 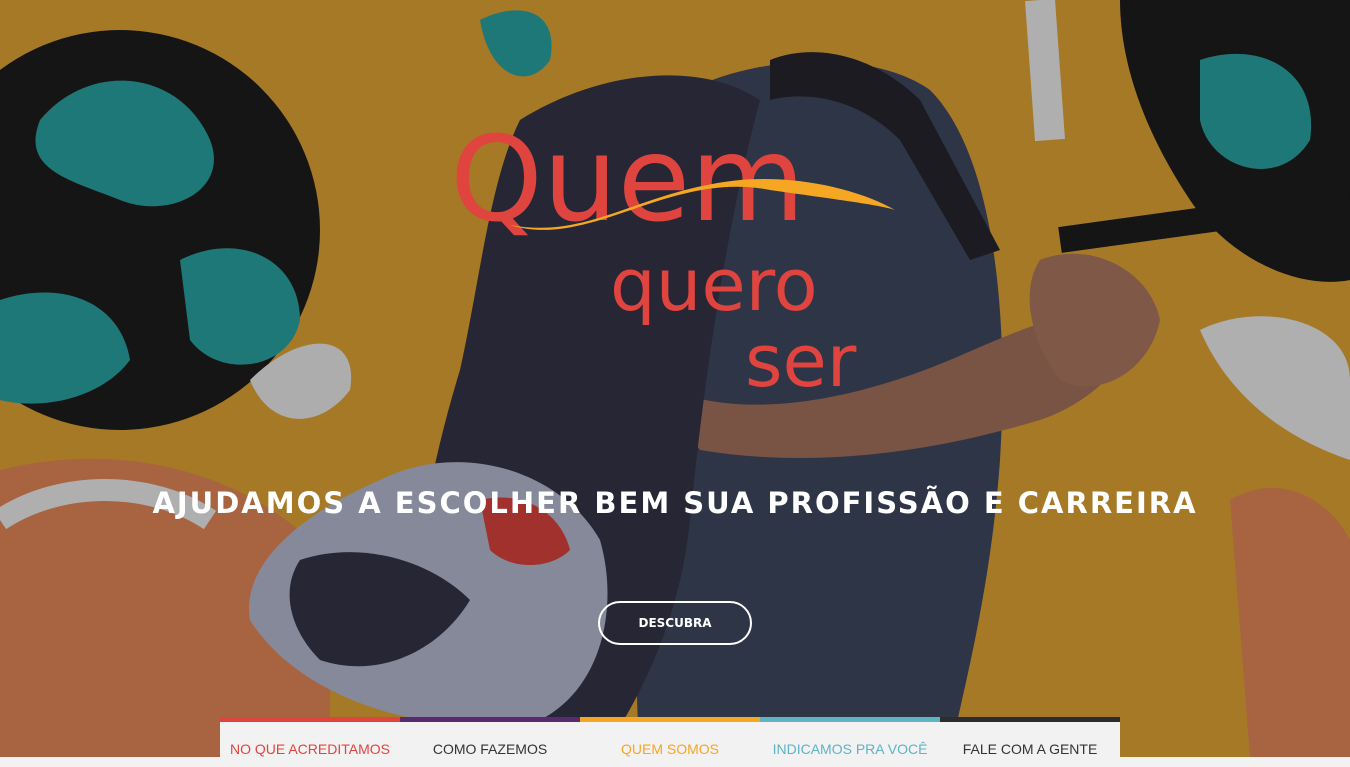 I want to click on logo-word-quero: quero, so click(x=714, y=285).